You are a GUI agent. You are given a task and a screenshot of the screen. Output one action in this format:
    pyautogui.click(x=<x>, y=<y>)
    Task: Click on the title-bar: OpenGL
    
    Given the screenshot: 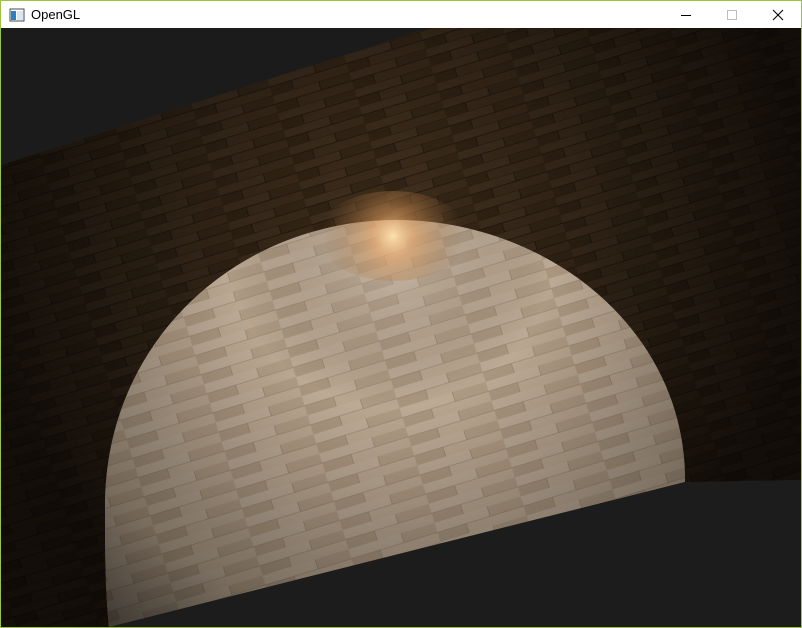 What is the action you would take?
    pyautogui.click(x=401, y=14)
    